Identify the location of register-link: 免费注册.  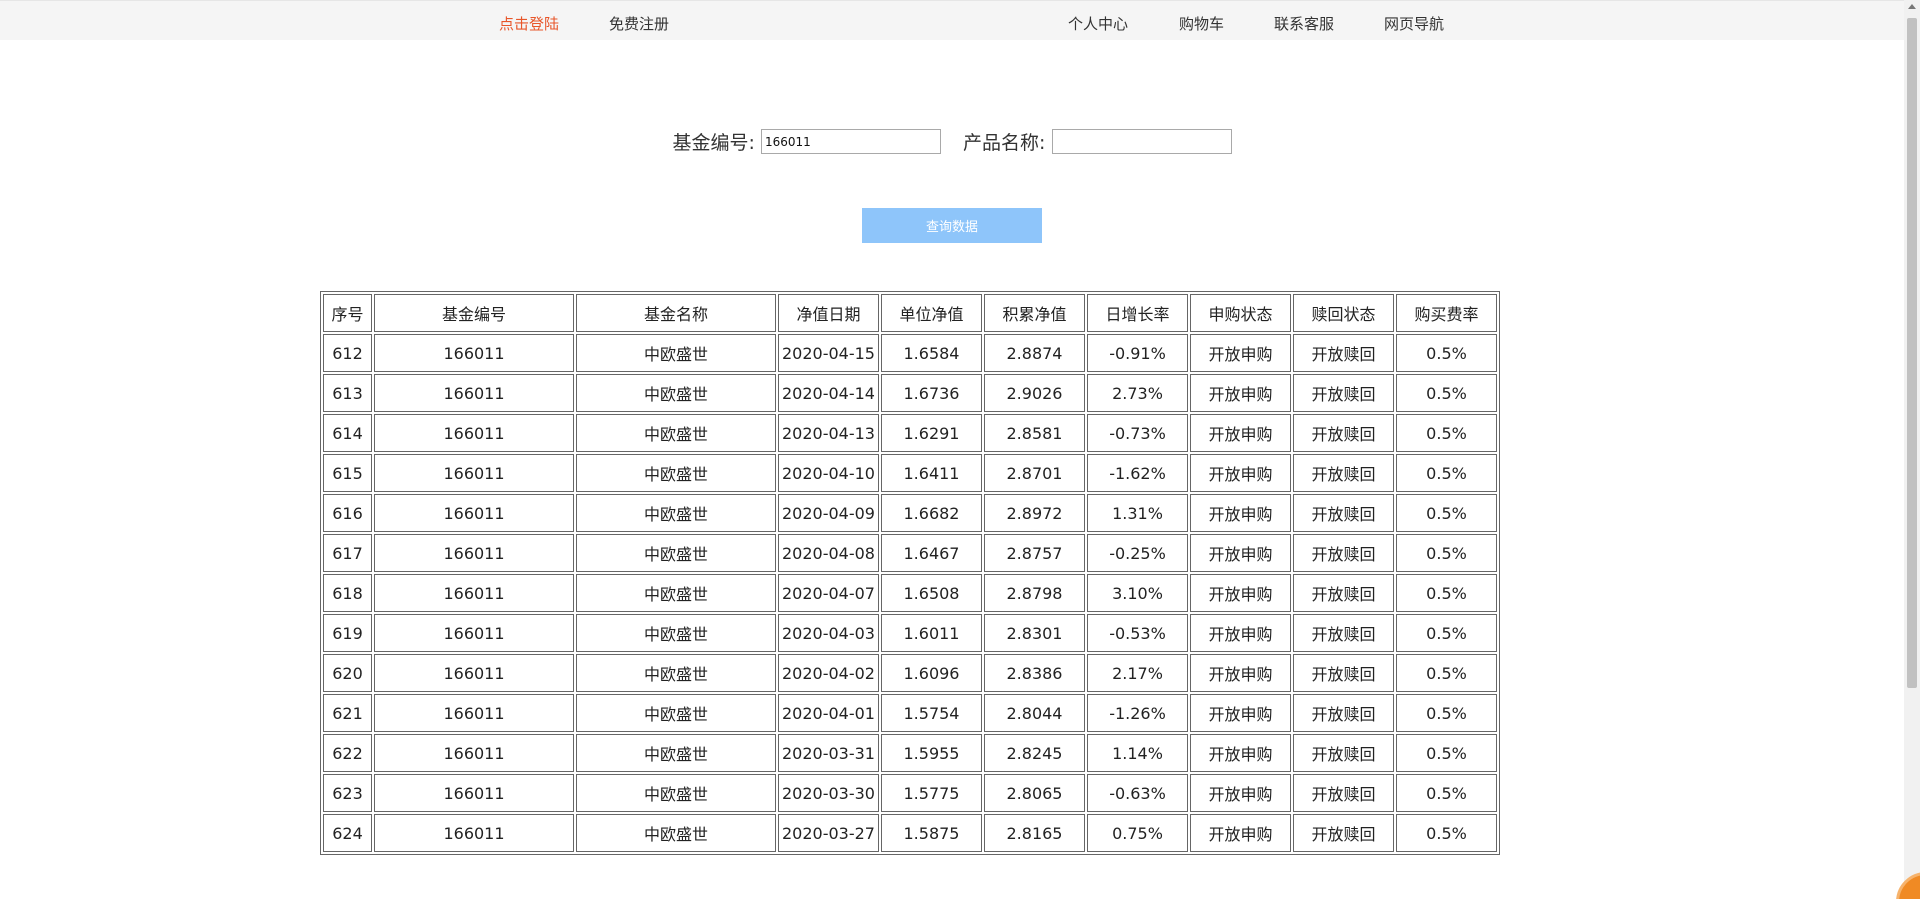
(639, 23).